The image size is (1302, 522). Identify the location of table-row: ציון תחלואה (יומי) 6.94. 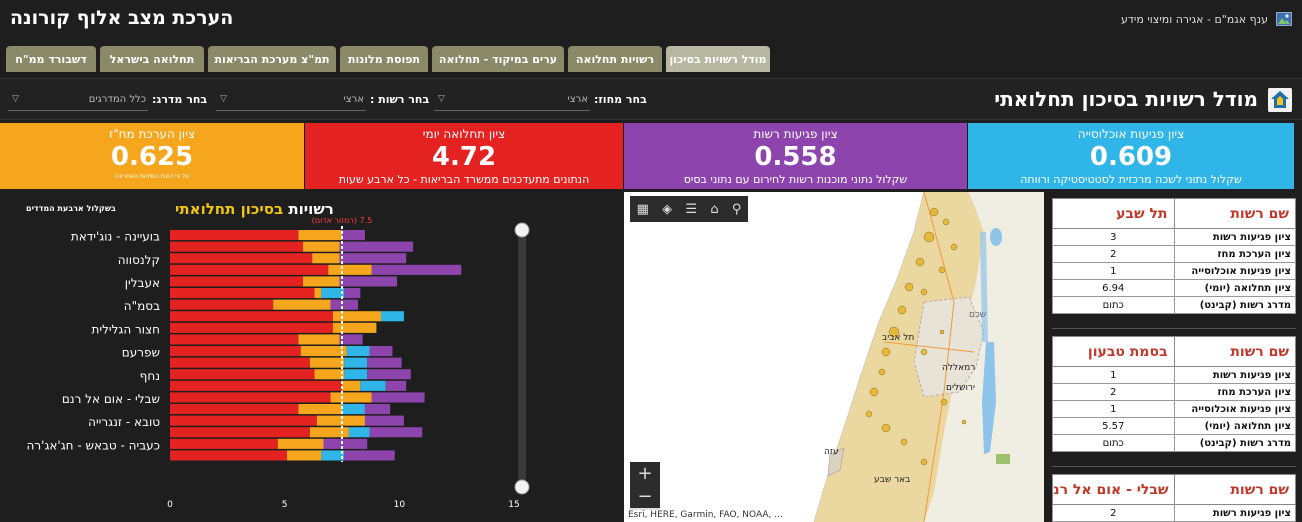
(1174, 288).